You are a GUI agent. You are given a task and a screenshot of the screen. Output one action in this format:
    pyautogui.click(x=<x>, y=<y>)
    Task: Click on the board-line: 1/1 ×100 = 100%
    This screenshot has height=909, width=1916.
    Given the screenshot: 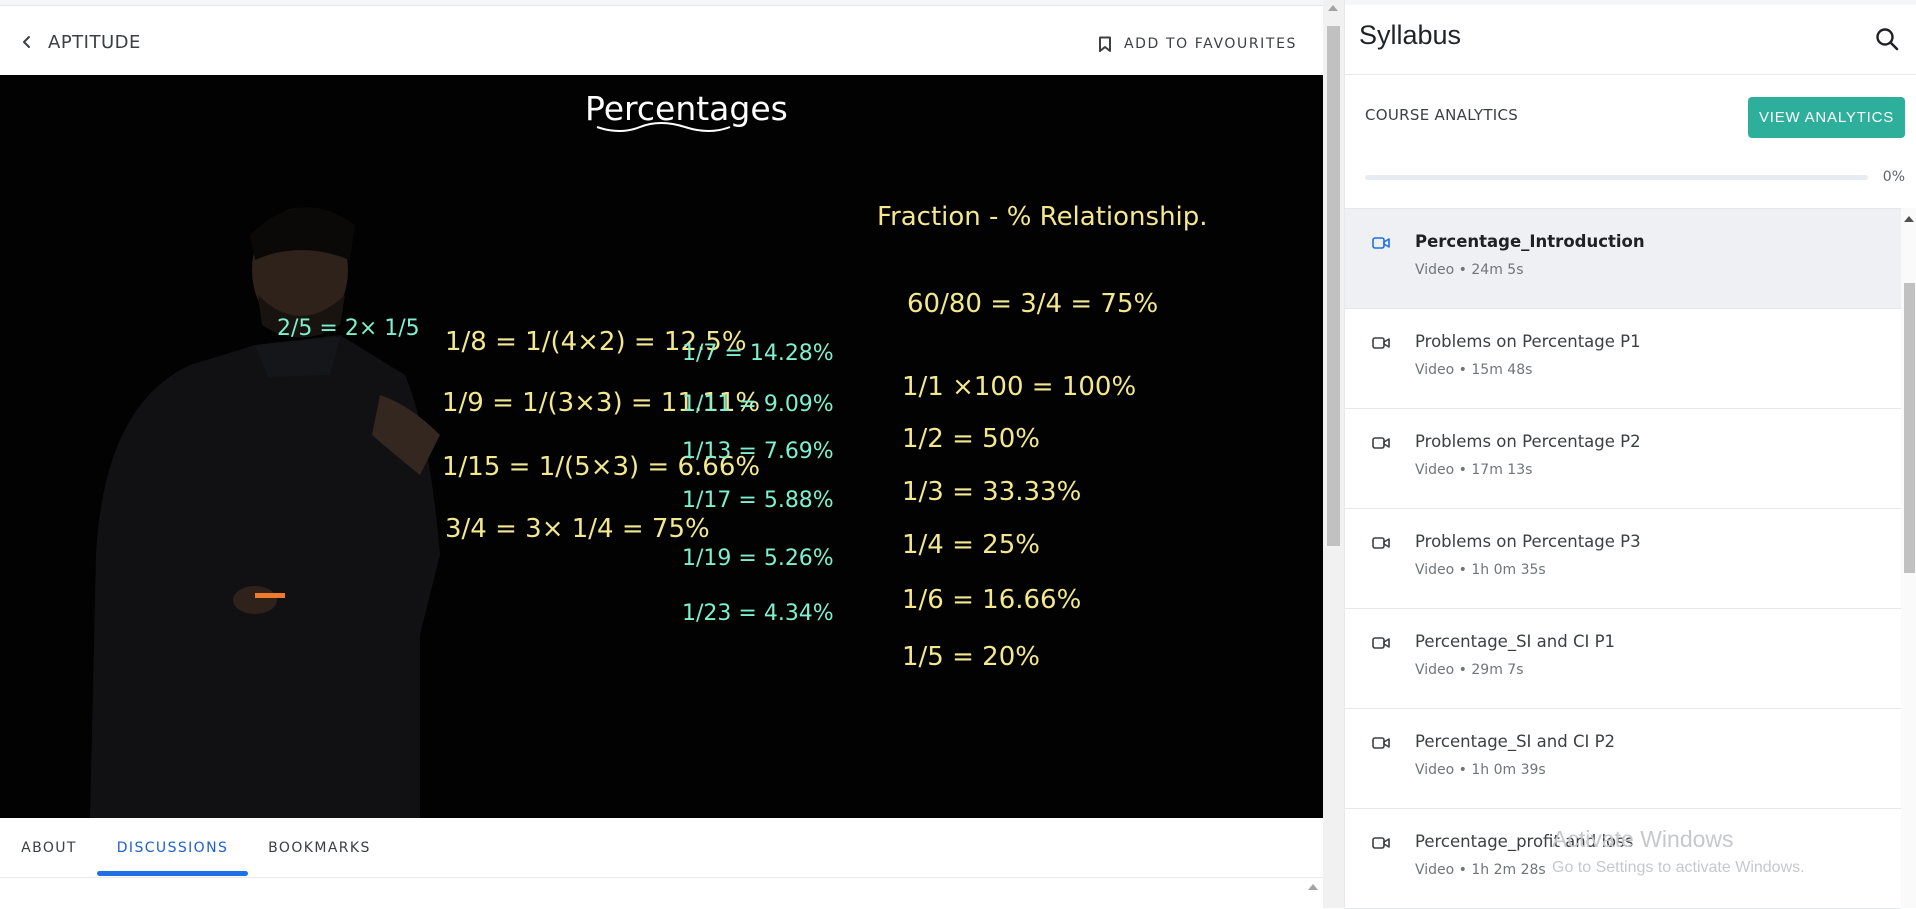 What is the action you would take?
    pyautogui.click(x=1019, y=387)
    